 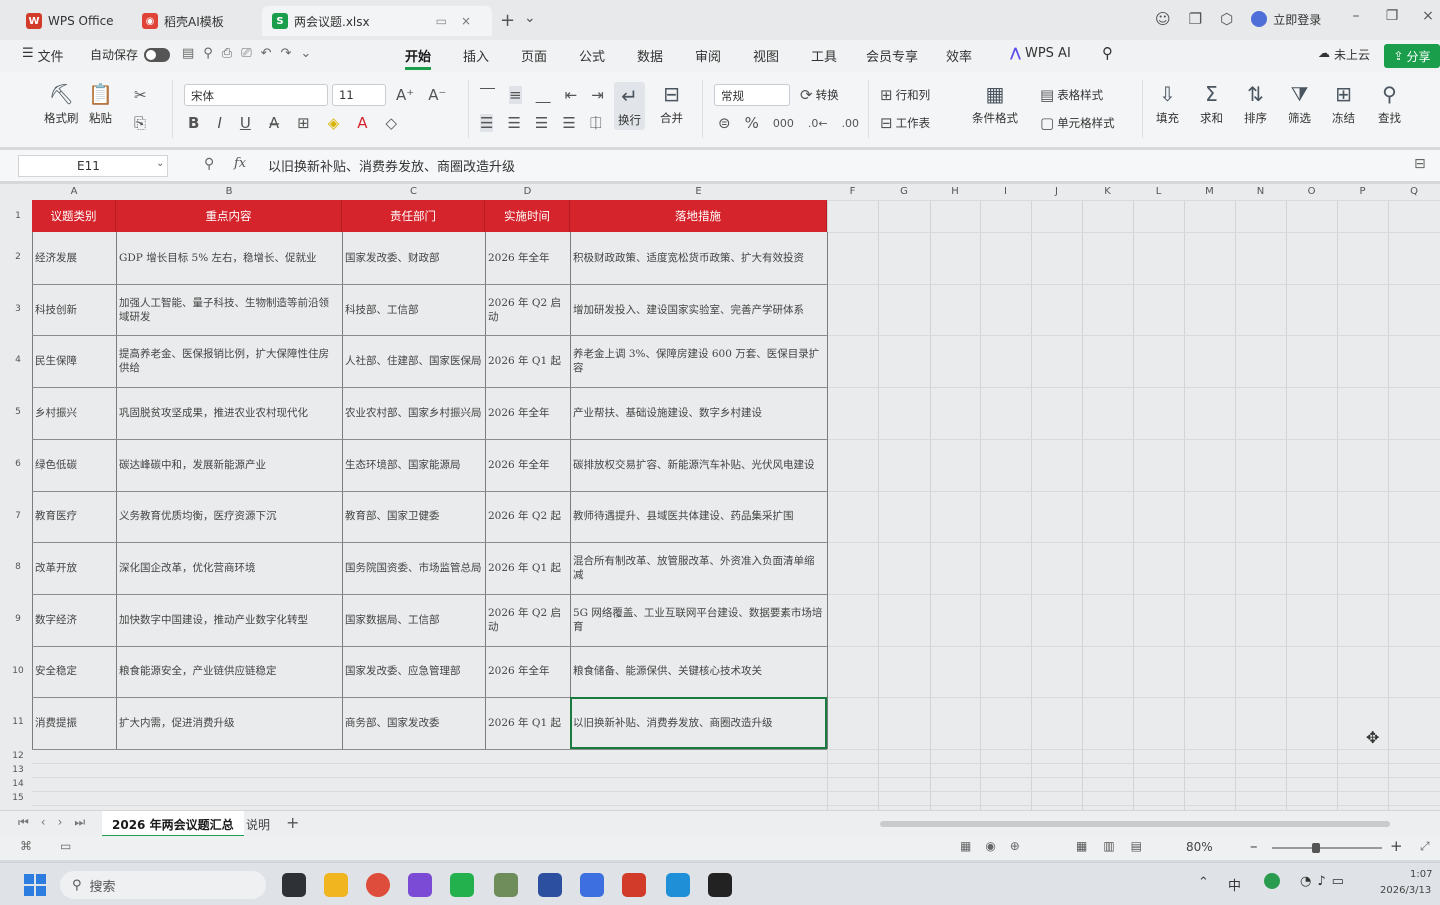 What do you see at coordinates (140, 123) in the screenshot?
I see `copy-button: ⎘` at bounding box center [140, 123].